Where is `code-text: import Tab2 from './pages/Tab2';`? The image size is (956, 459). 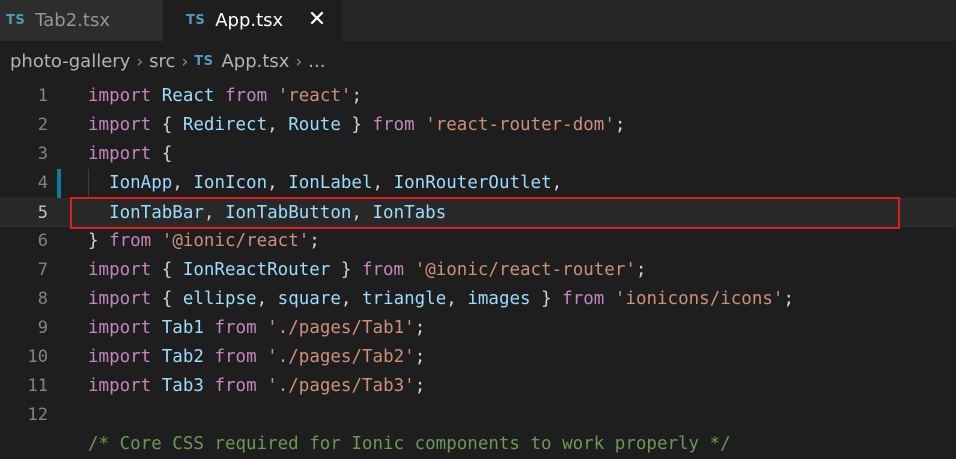
code-text: import Tab2 from './pages/Tab2'; is located at coordinates (256, 357).